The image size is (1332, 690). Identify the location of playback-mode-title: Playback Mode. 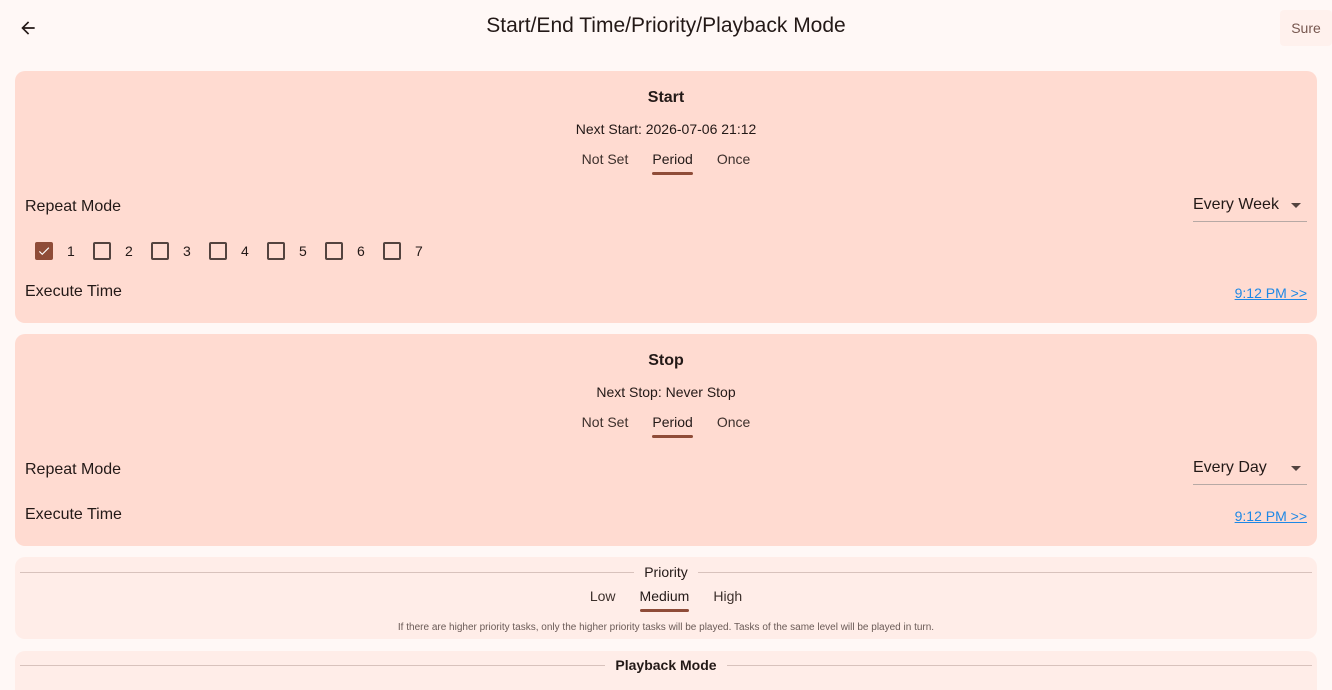
(666, 665).